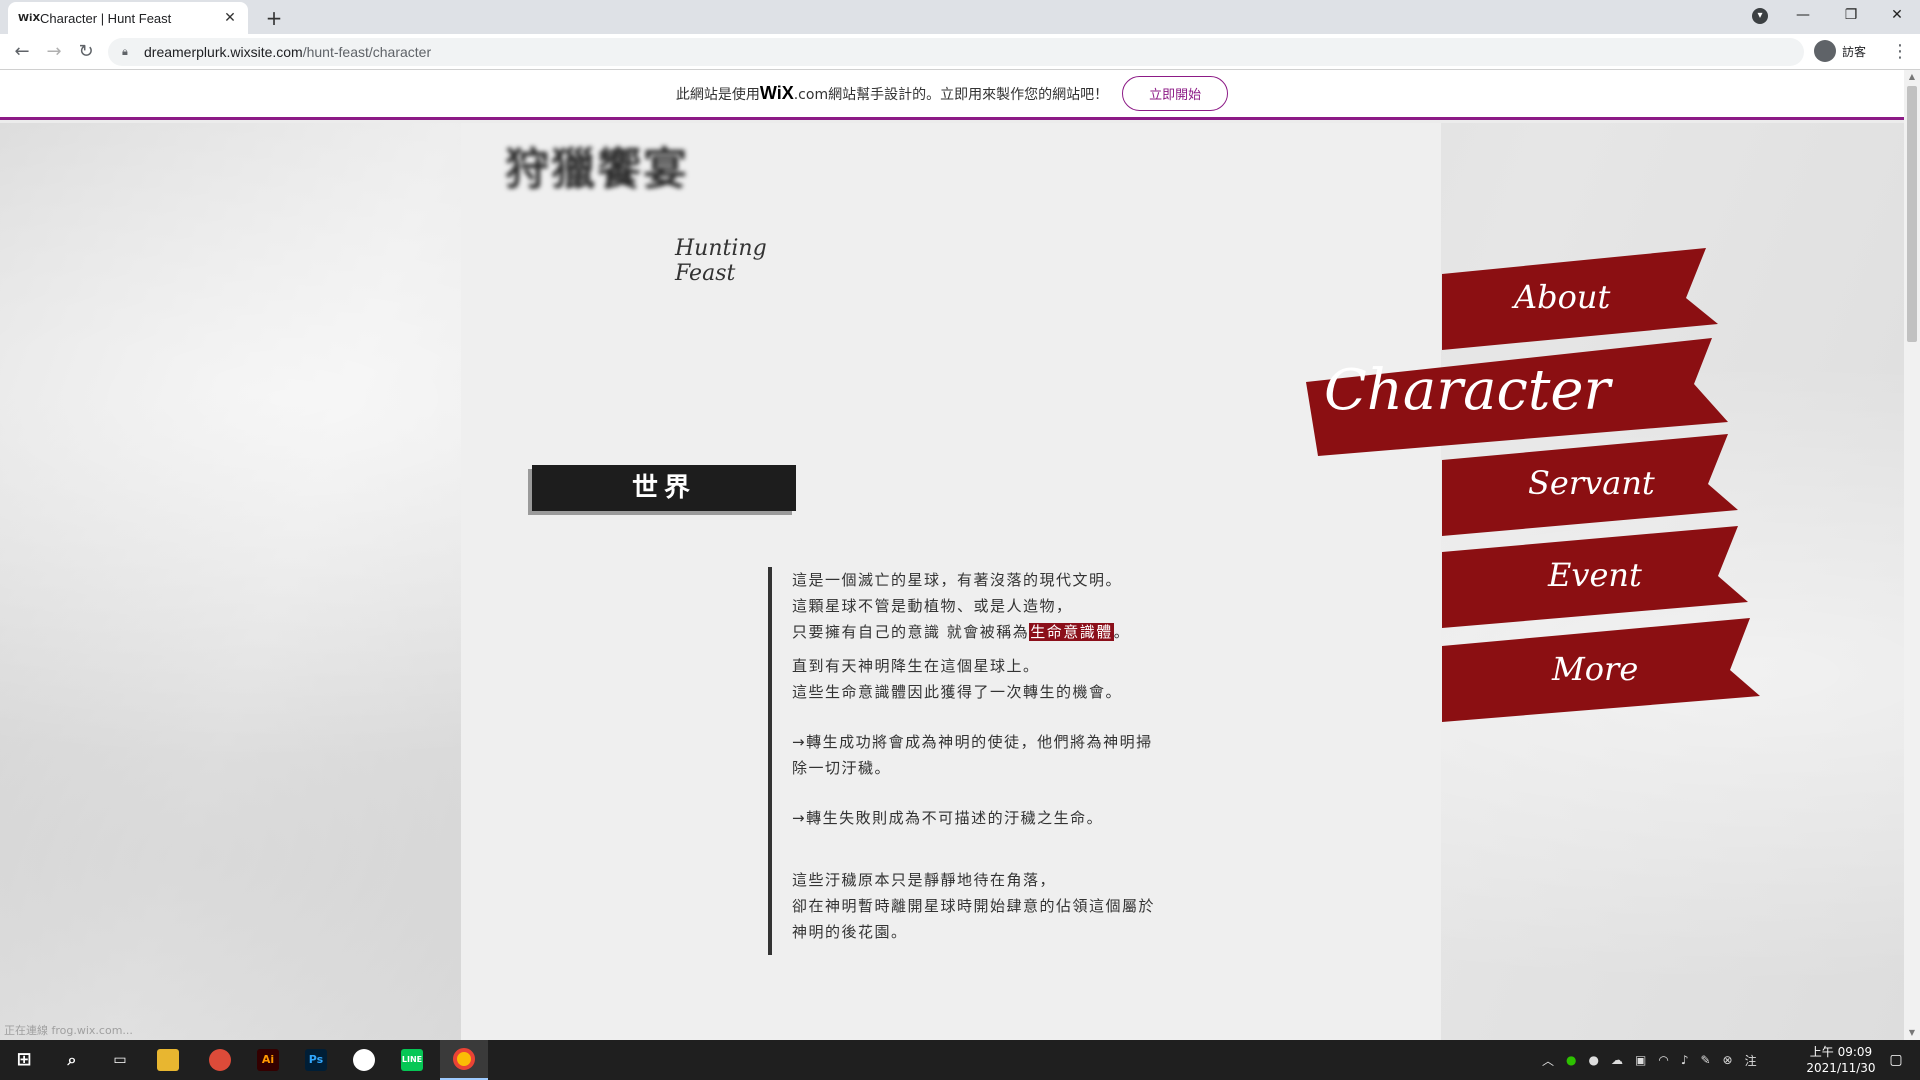 Image resolution: width=1920 pixels, height=1080 pixels. Describe the element at coordinates (924, 880) in the screenshot. I see `story-line: 這些汙穢原本只是靜靜地待在角落，` at that location.